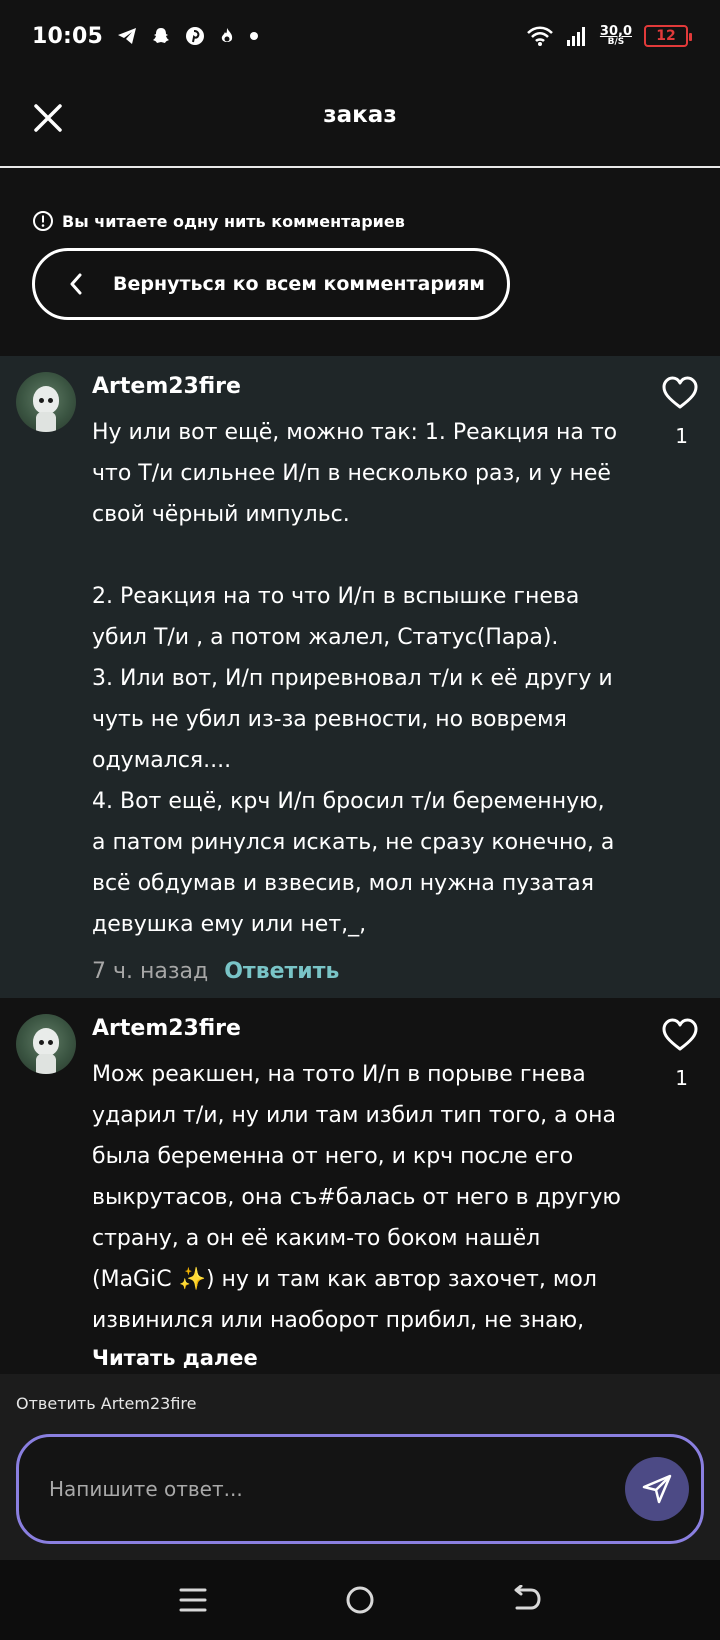 The width and height of the screenshot is (720, 1640). Describe the element at coordinates (43, 221) in the screenshot. I see `info-icon` at that location.